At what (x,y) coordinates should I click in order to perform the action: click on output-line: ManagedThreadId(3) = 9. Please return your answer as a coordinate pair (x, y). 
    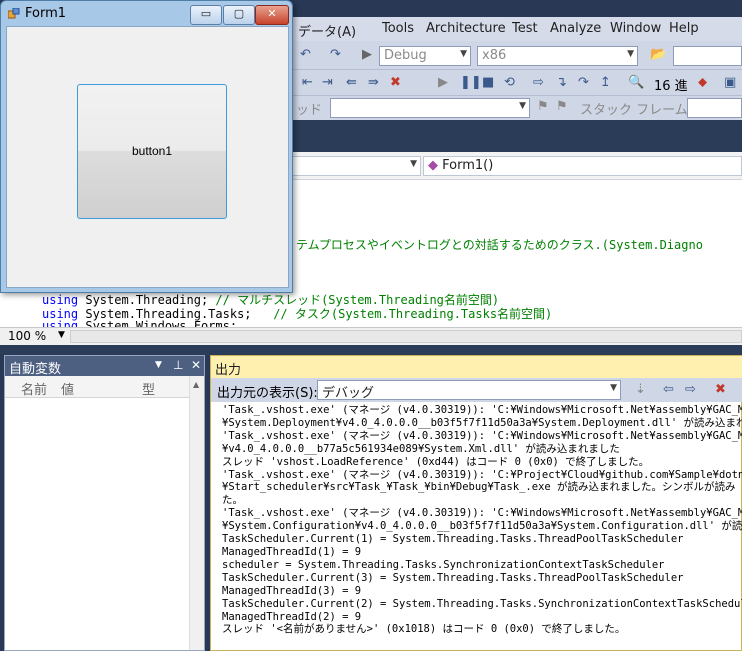
    Looking at the image, I should click on (292, 590).